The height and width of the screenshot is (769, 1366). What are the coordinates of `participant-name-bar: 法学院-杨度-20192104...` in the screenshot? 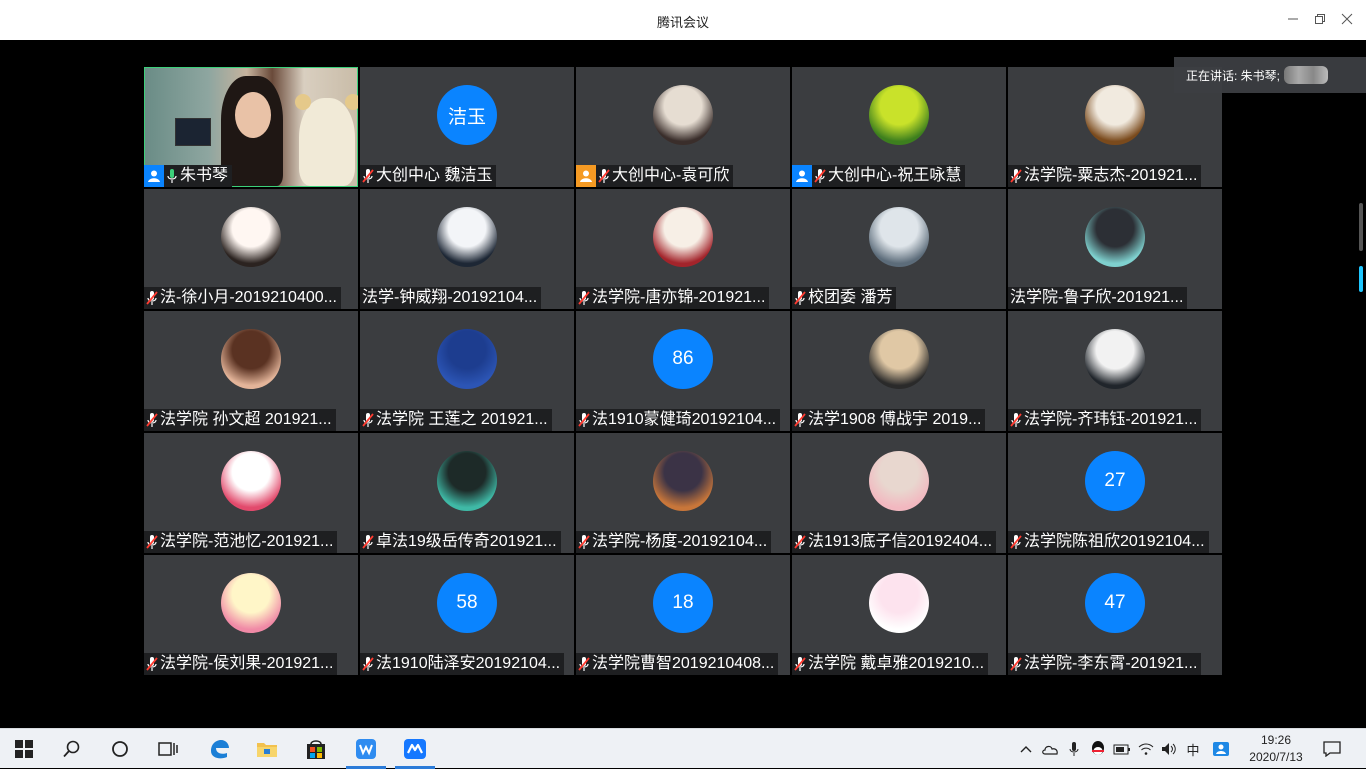 It's located at (674, 542).